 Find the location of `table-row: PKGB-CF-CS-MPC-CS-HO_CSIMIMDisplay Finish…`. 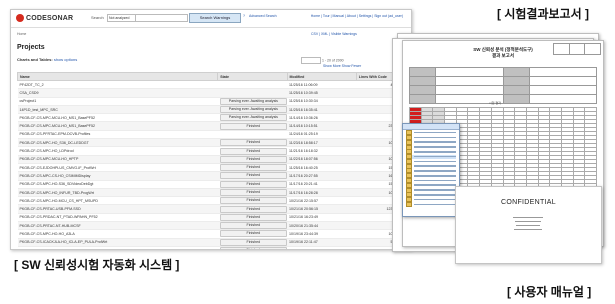

table-row: PKGB-CF-CS-MPC-CS-HO_CSIMIMDisplay Finish… is located at coordinates (210, 176).